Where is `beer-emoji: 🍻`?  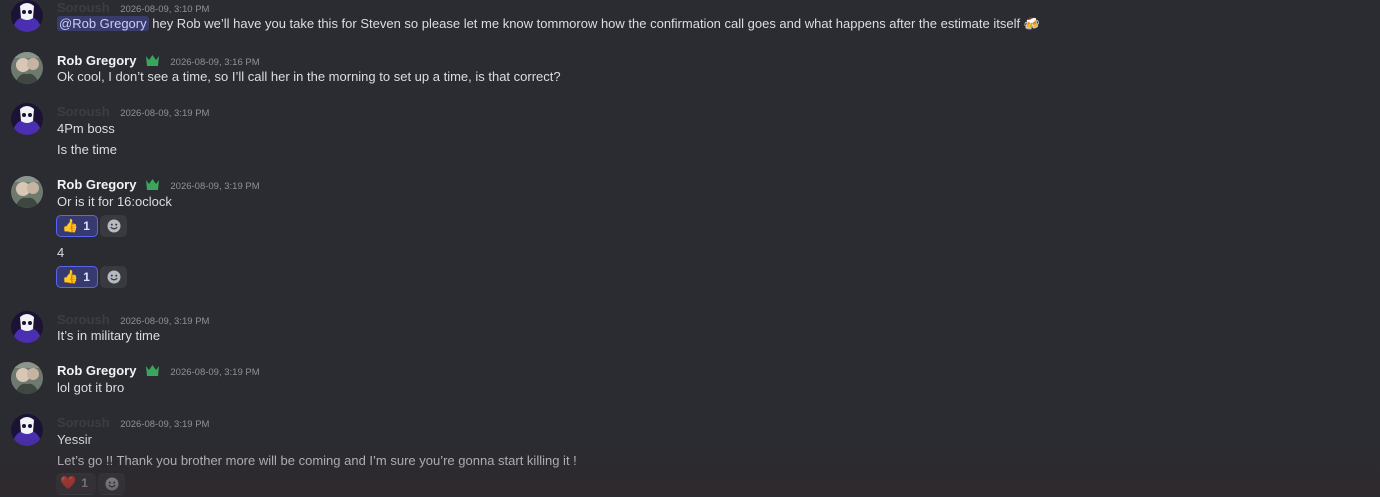 beer-emoji: 🍻 is located at coordinates (1031, 23).